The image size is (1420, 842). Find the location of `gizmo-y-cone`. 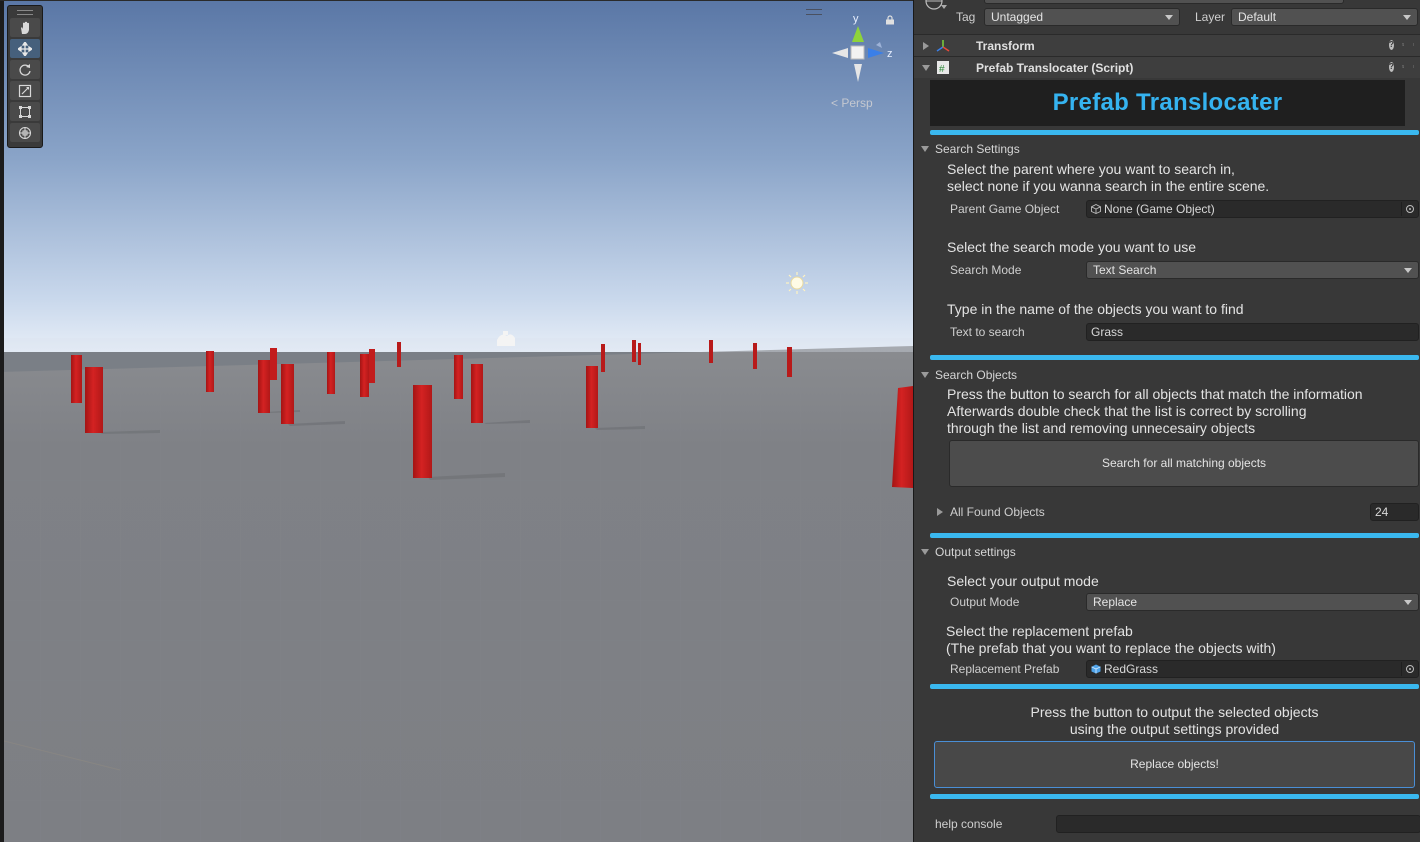

gizmo-y-cone is located at coordinates (858, 34).